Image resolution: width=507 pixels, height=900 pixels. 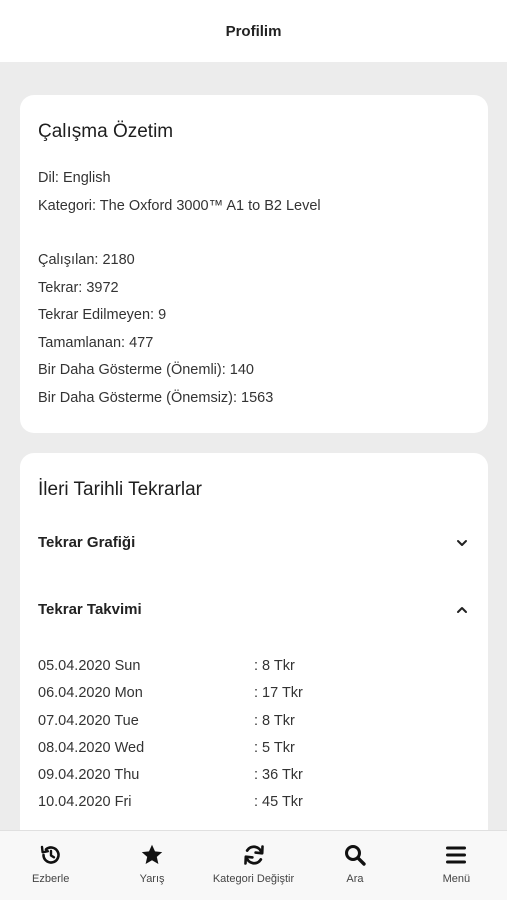 I want to click on schedule-date: 06.04.2020 Mon, so click(x=90, y=693).